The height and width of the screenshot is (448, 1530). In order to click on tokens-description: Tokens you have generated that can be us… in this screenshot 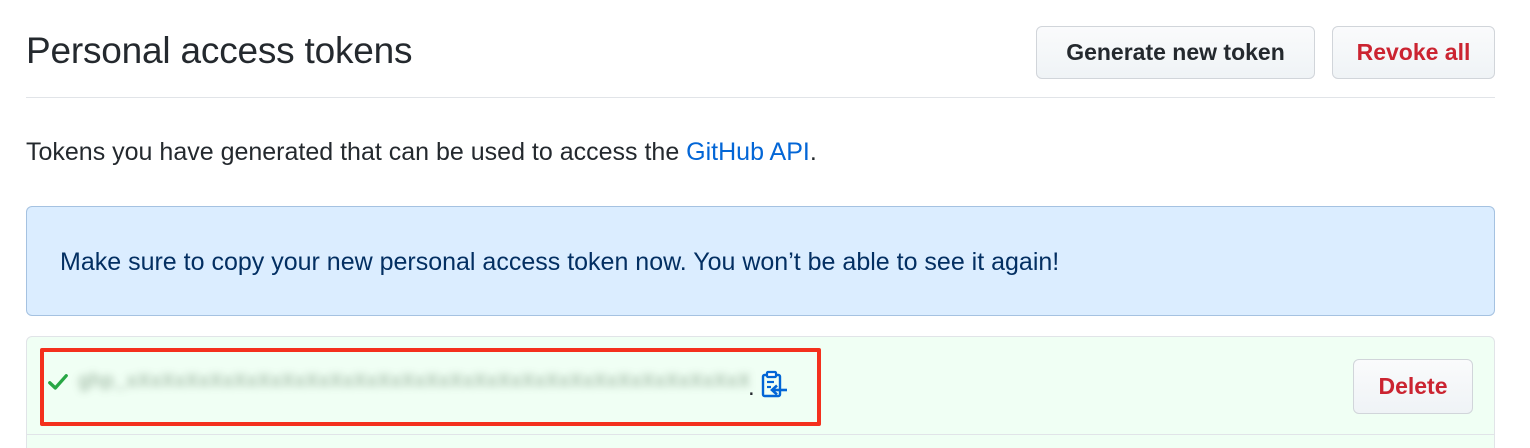, I will do `click(421, 152)`.